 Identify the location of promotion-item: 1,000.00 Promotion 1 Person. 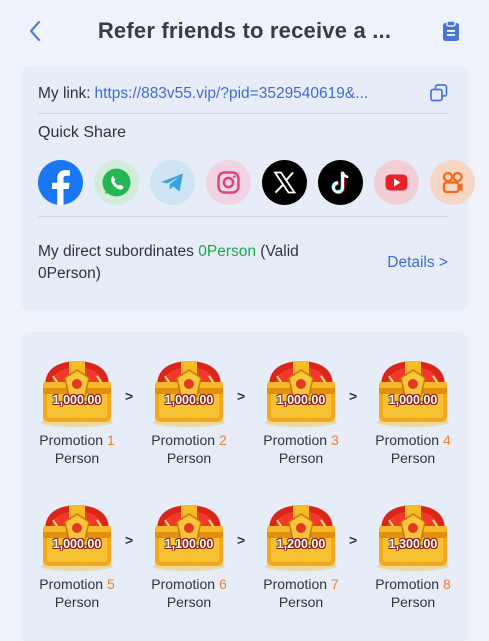
(77, 411).